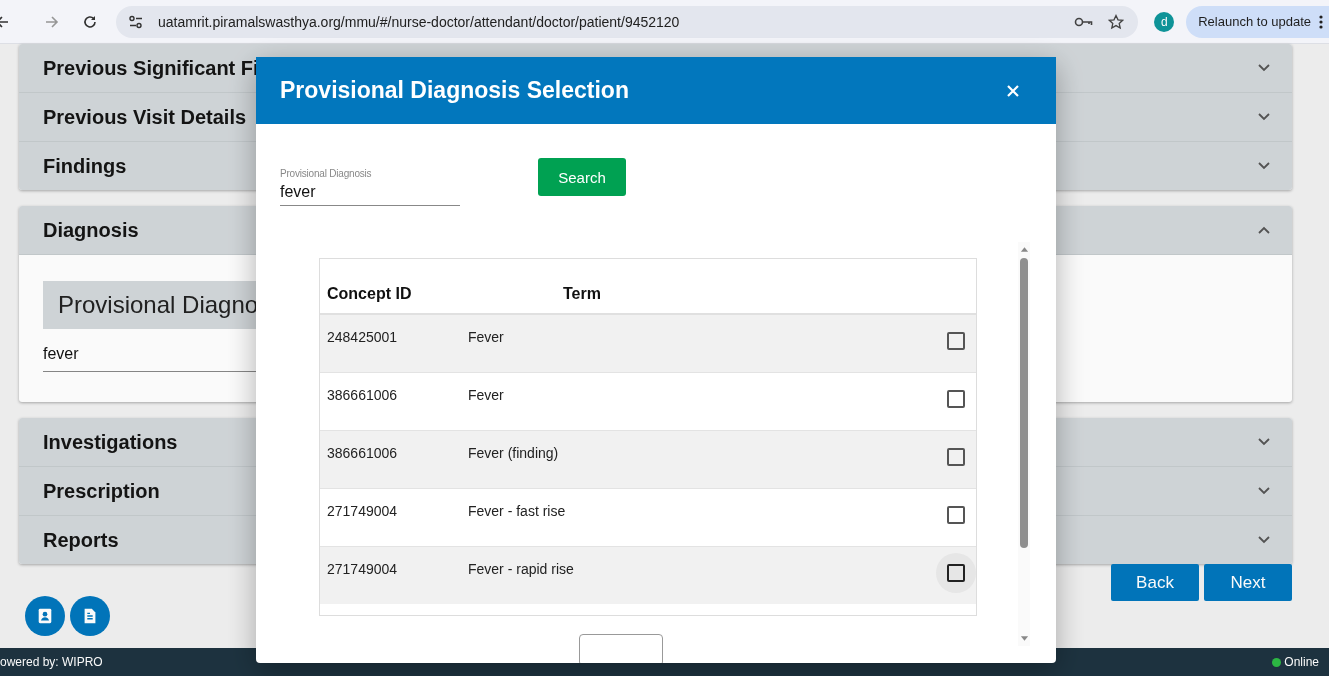  Describe the element at coordinates (521, 569) in the screenshot. I see `table-cell-text: Fever - rapid rise` at that location.